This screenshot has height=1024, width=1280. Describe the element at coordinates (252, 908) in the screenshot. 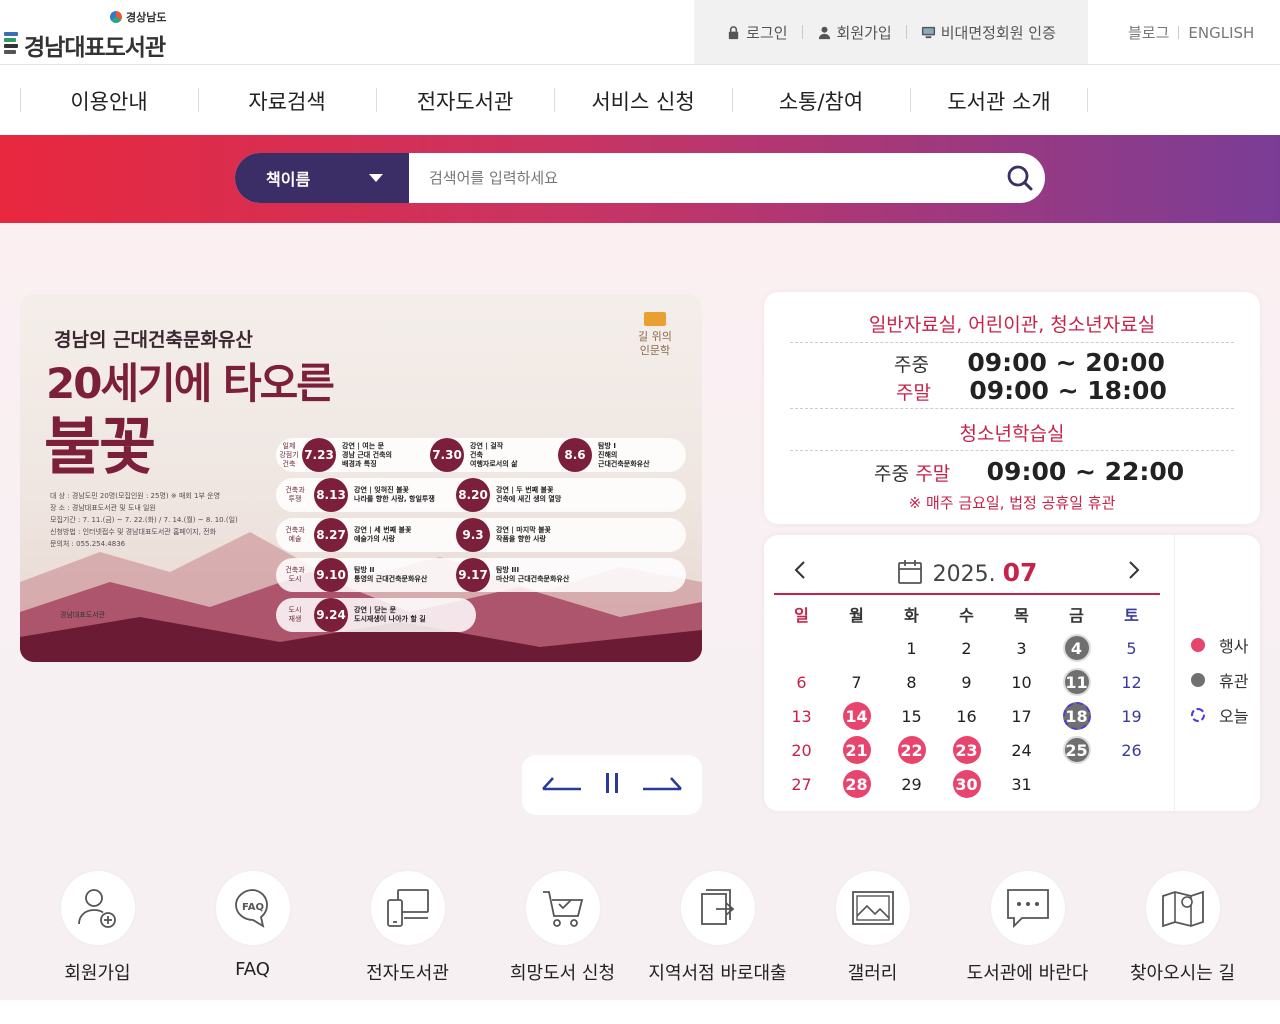

I see `quick-icon-circle: FAQ` at that location.